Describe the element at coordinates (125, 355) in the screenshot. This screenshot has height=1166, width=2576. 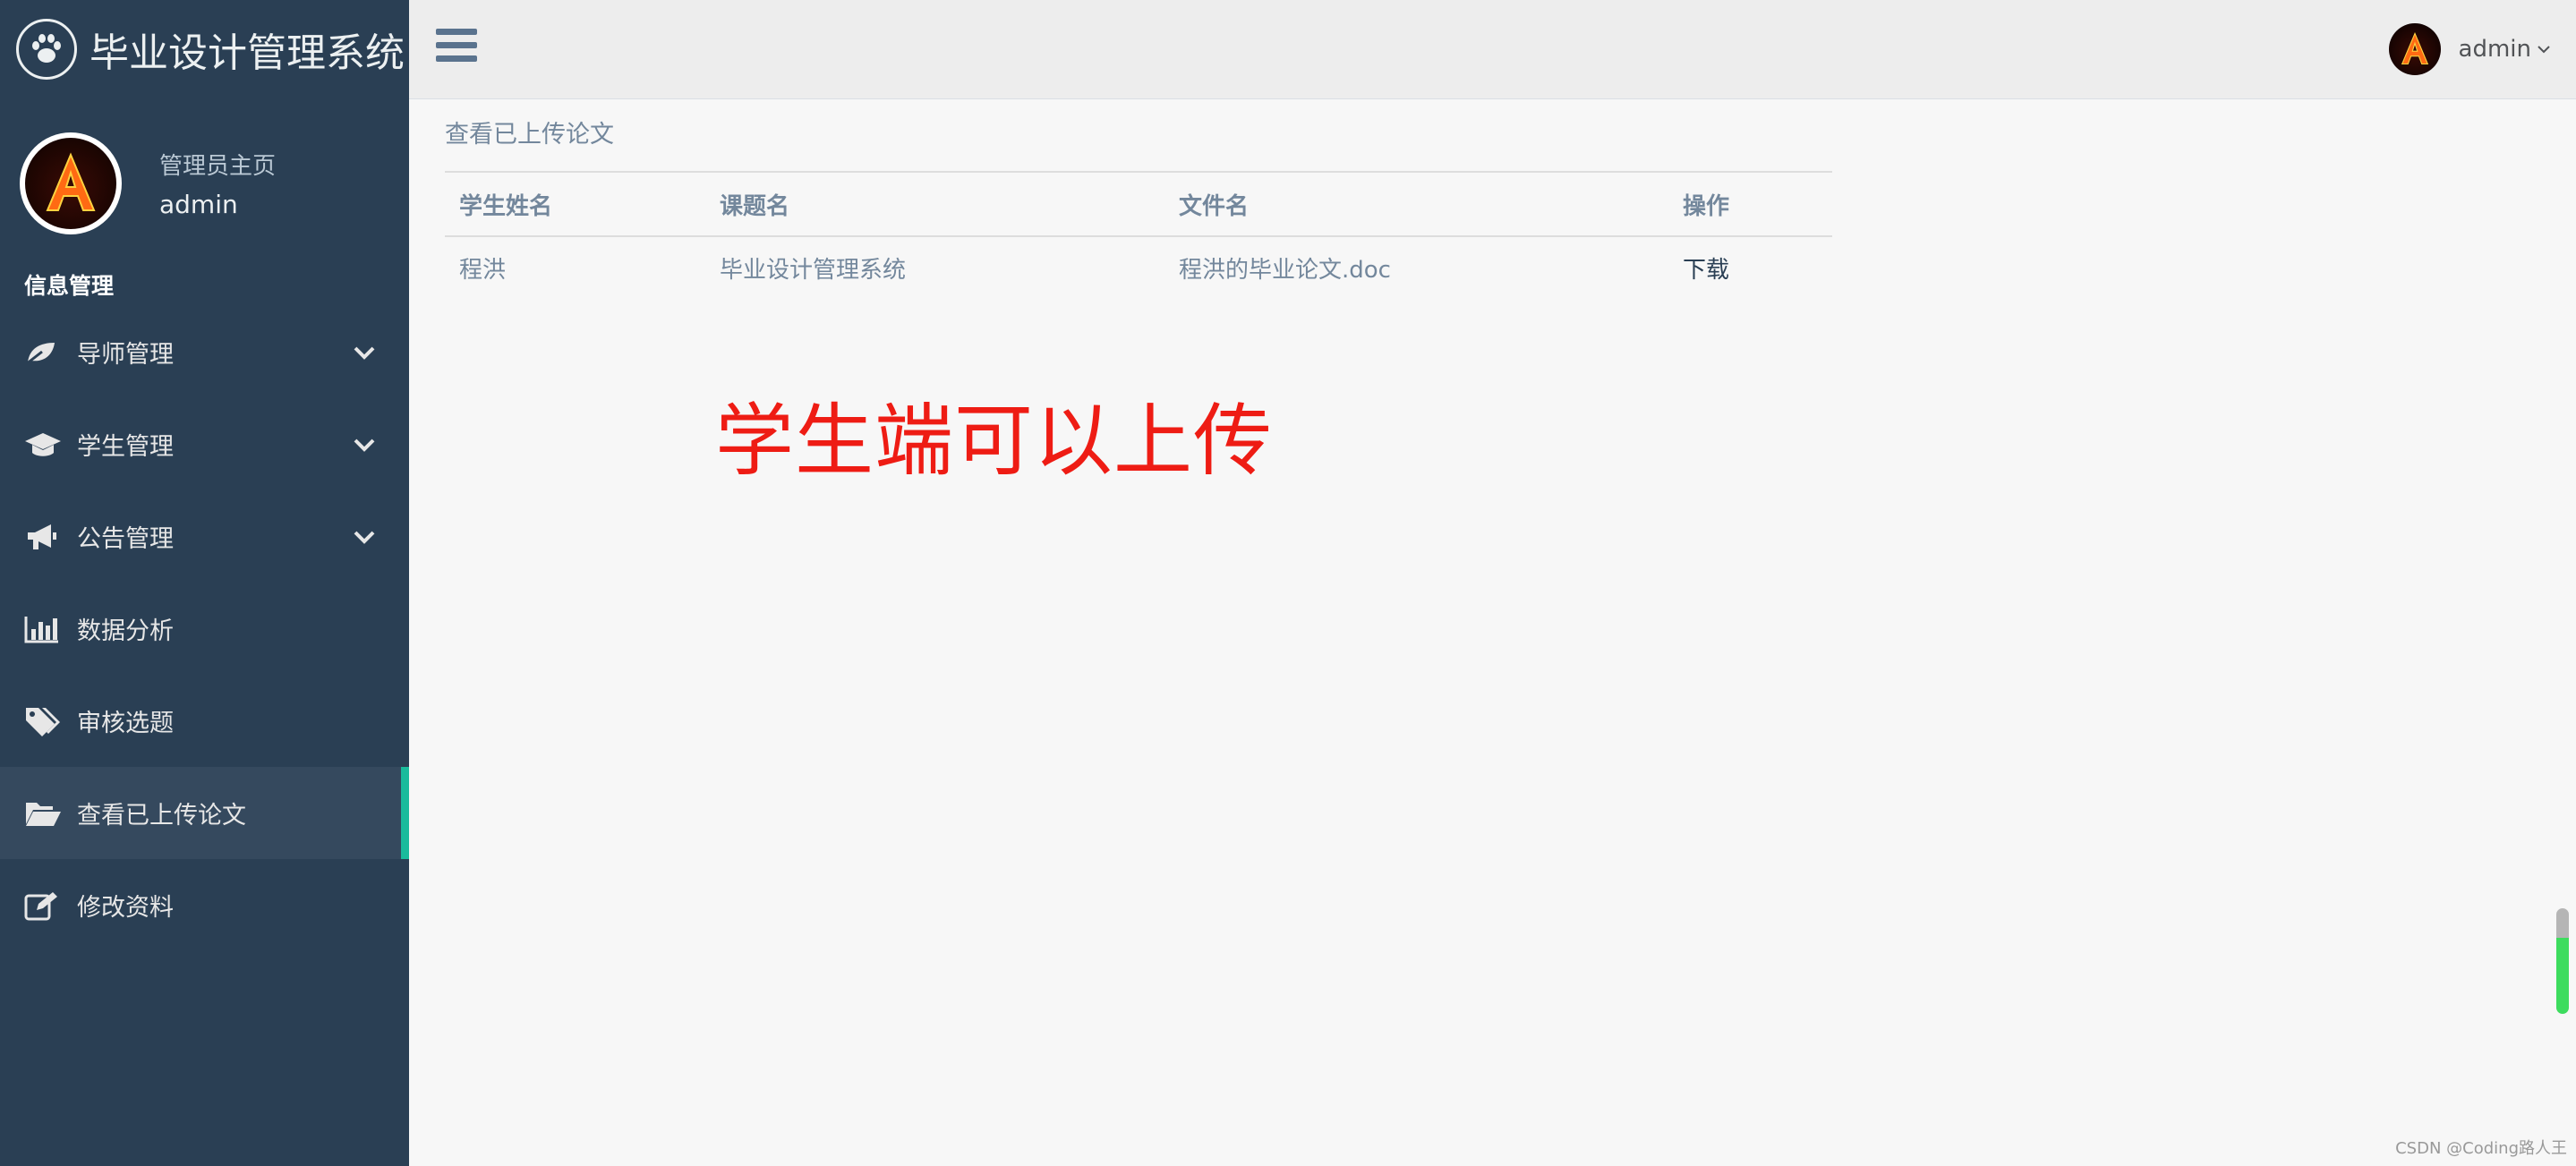
I see `sidebar-item-label: 导师管理` at that location.